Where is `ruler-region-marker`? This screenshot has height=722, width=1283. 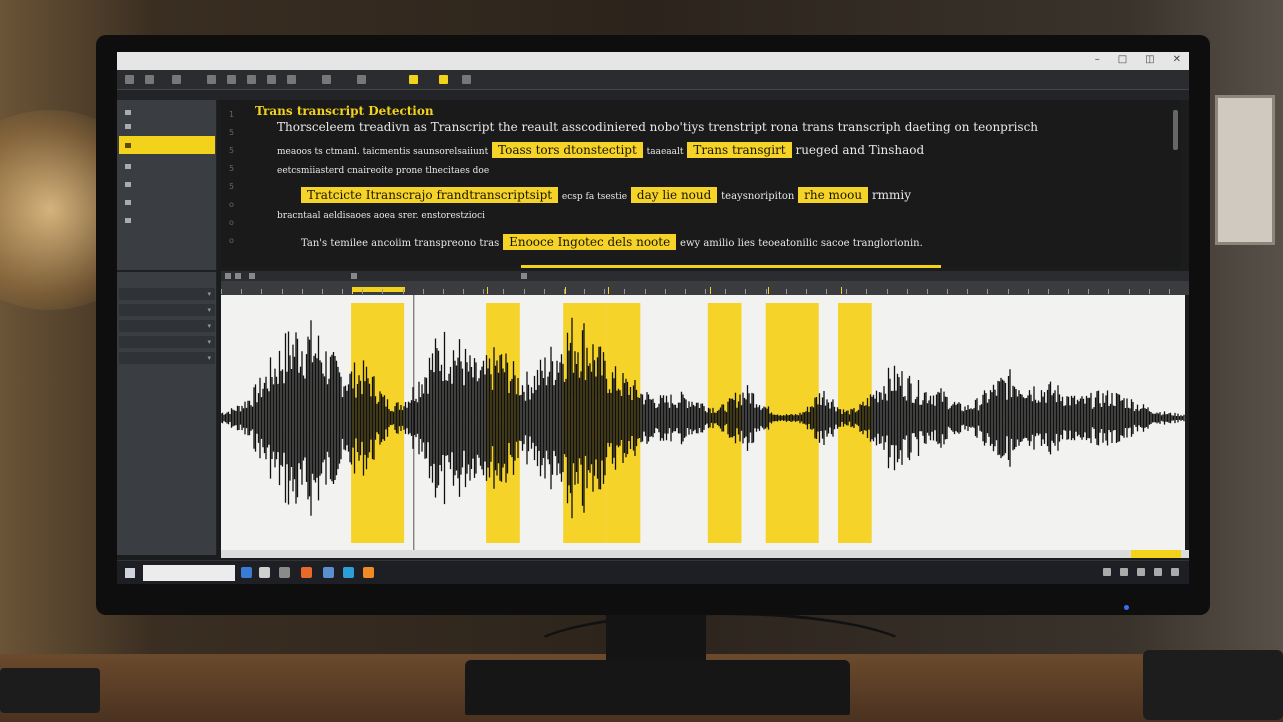
ruler-region-marker is located at coordinates (565, 290).